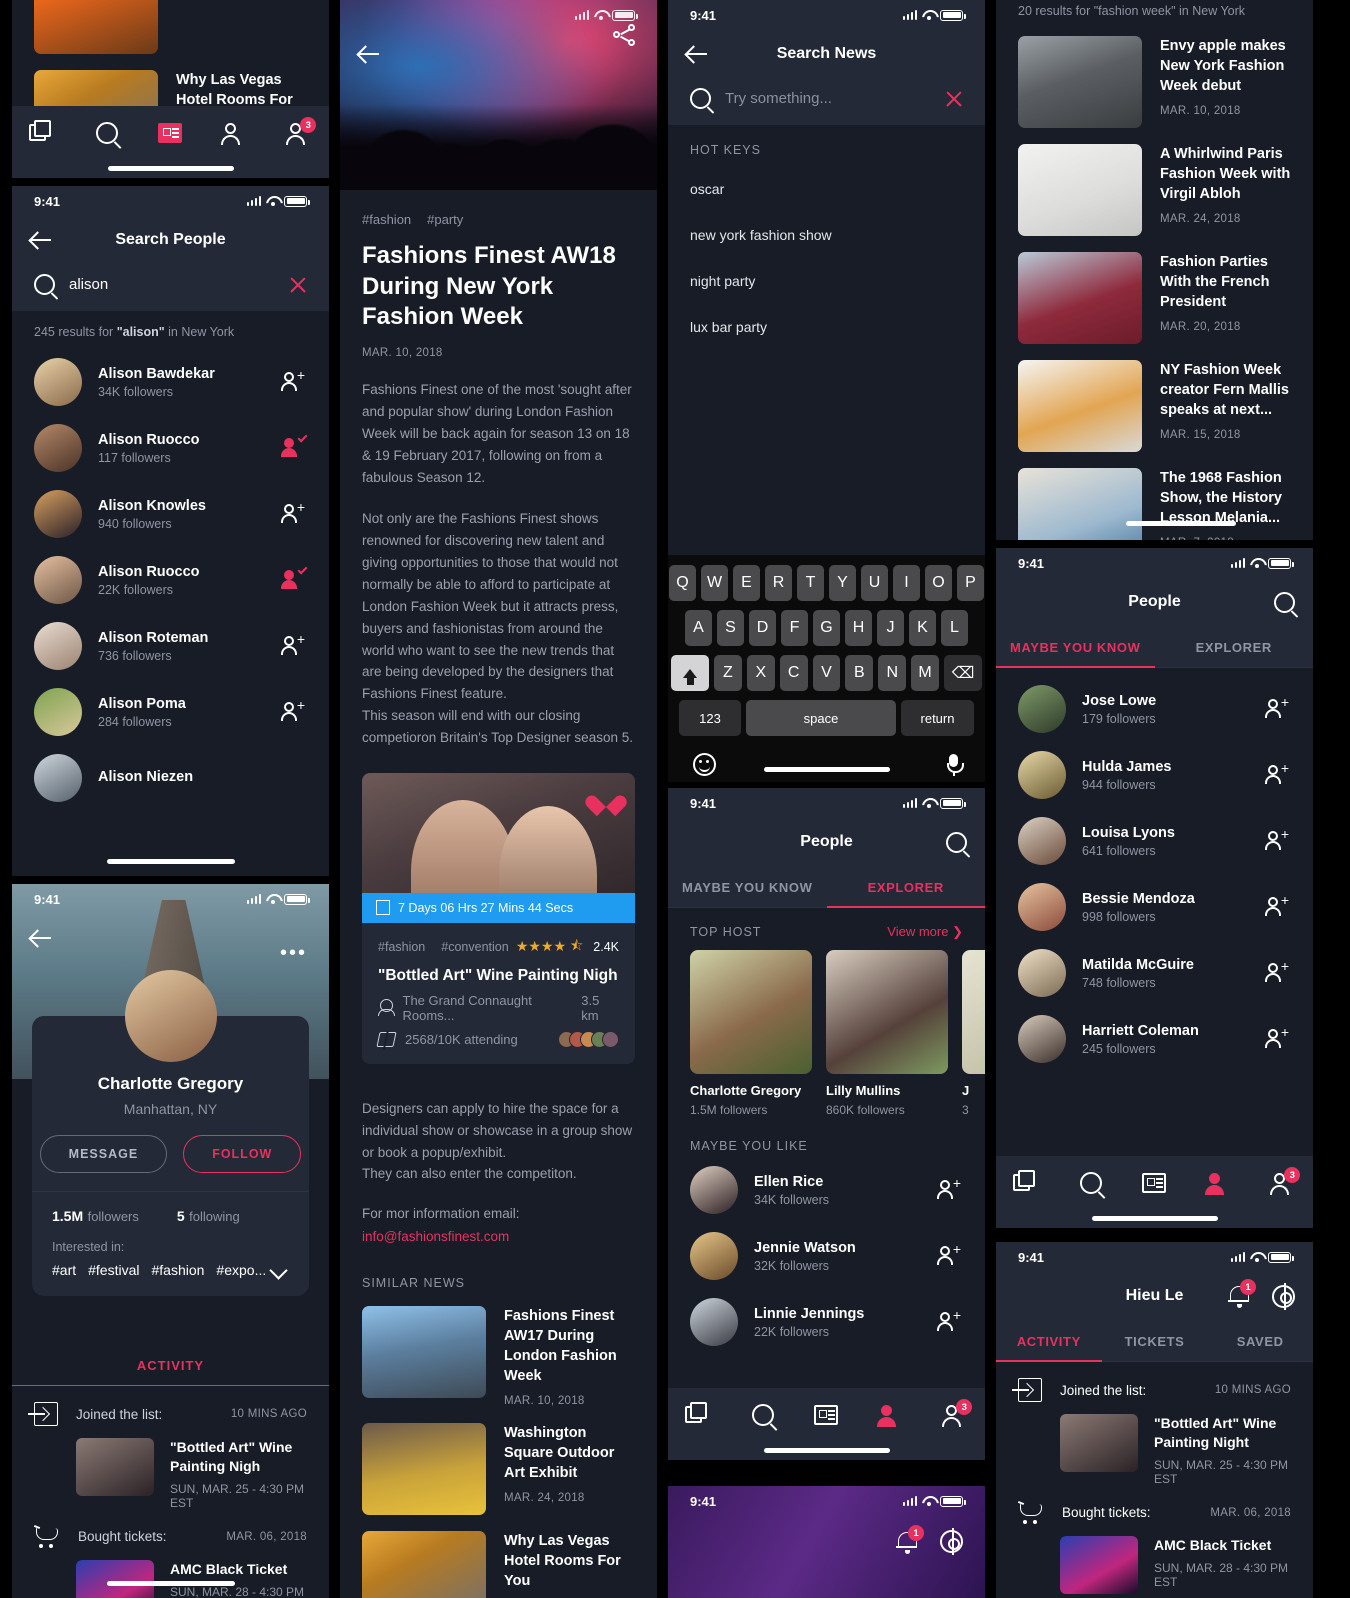  What do you see at coordinates (41, 240) in the screenshot?
I see `back-icon` at bounding box center [41, 240].